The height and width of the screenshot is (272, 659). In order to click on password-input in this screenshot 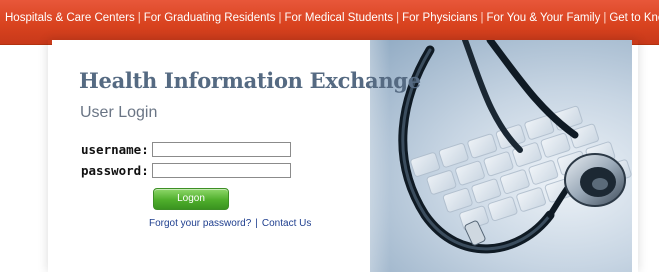, I will do `click(222, 171)`.